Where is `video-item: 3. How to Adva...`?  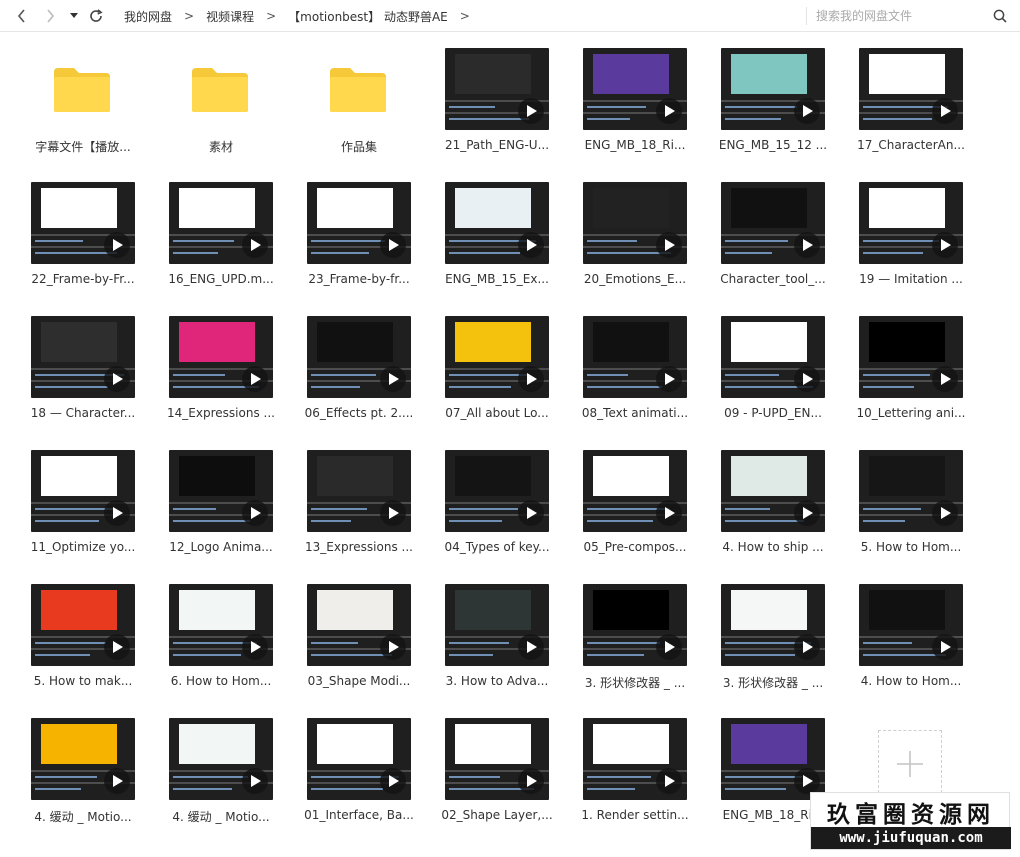
video-item: 3. How to Adva... is located at coordinates (505, 647).